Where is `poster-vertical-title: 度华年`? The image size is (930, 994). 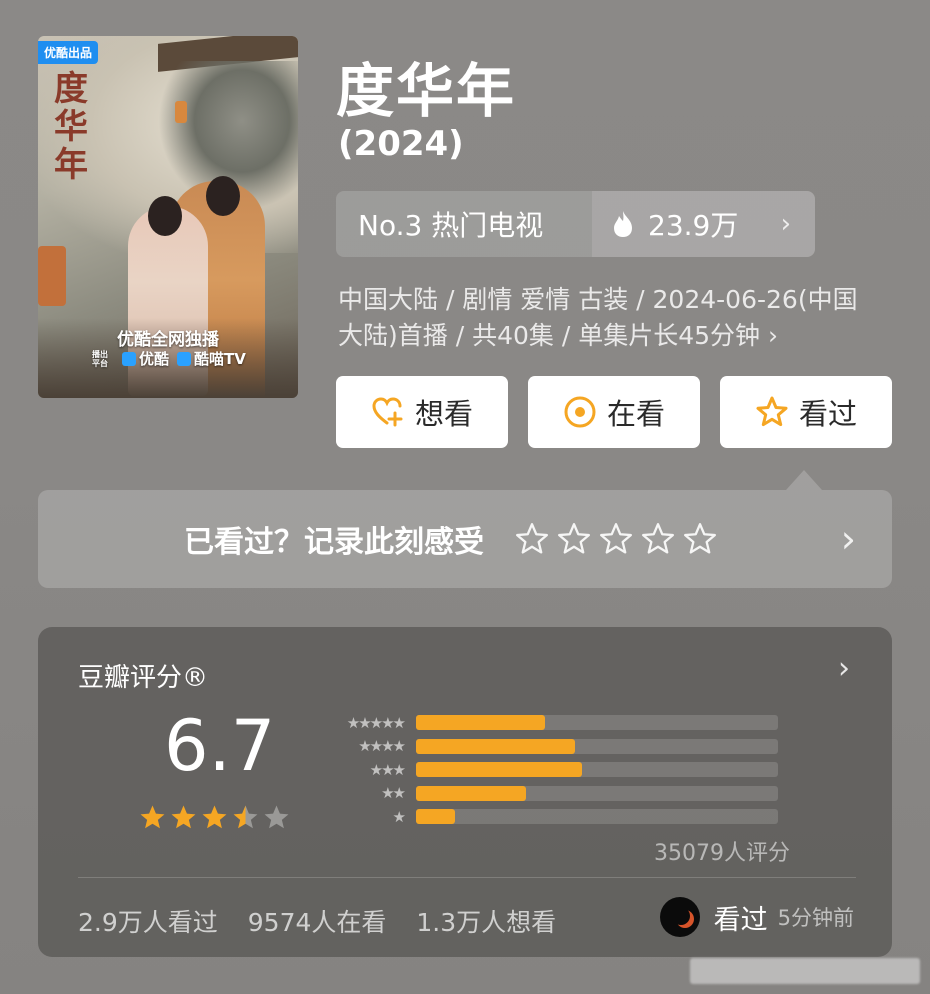
poster-vertical-title: 度华年 is located at coordinates (71, 127).